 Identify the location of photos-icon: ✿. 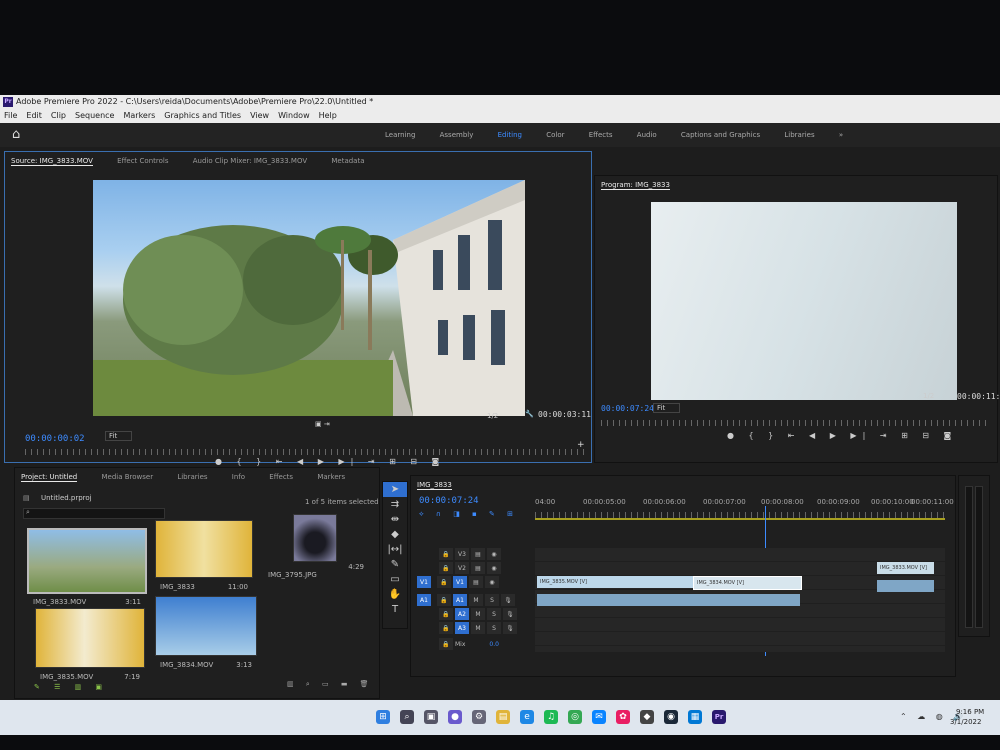
(623, 717).